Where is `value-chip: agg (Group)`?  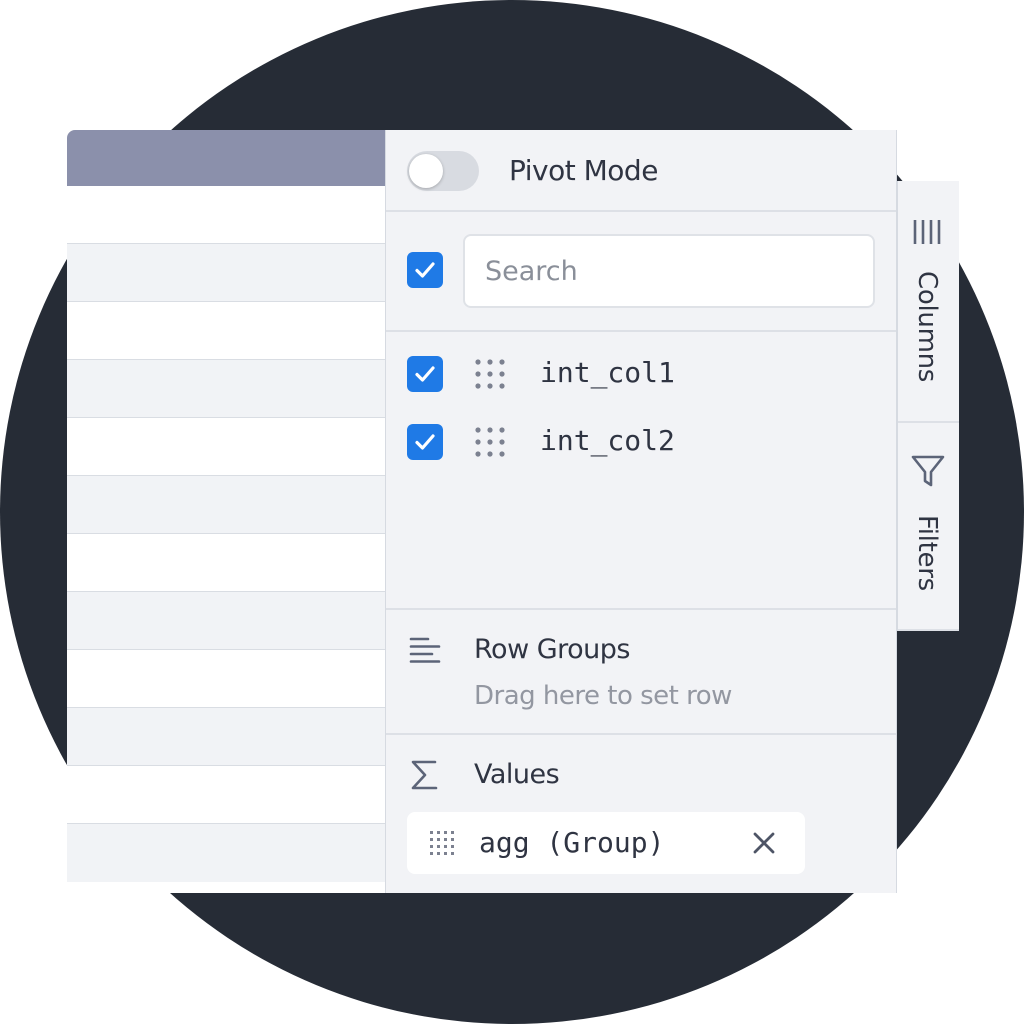
value-chip: agg (Group) is located at coordinates (606, 843).